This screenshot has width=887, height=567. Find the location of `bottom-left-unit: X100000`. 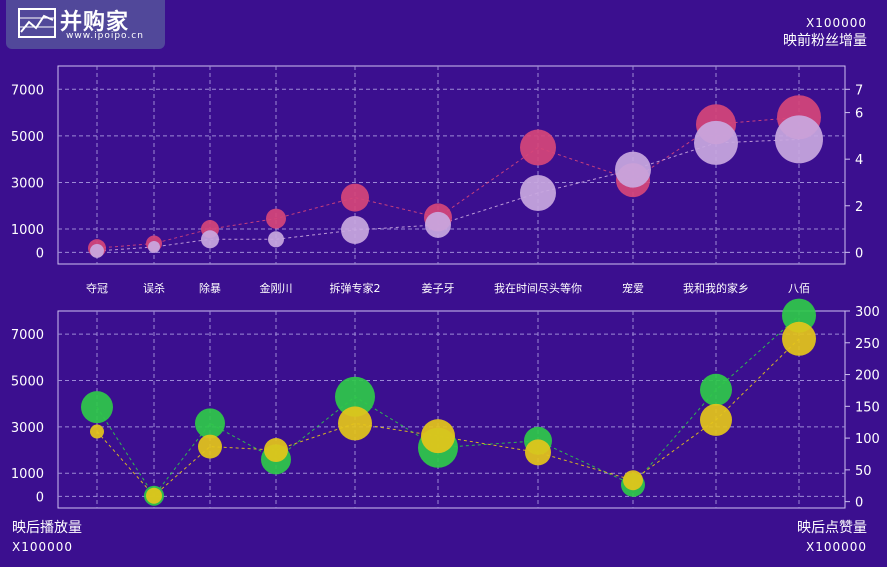

bottom-left-unit: X100000 is located at coordinates (43, 547).